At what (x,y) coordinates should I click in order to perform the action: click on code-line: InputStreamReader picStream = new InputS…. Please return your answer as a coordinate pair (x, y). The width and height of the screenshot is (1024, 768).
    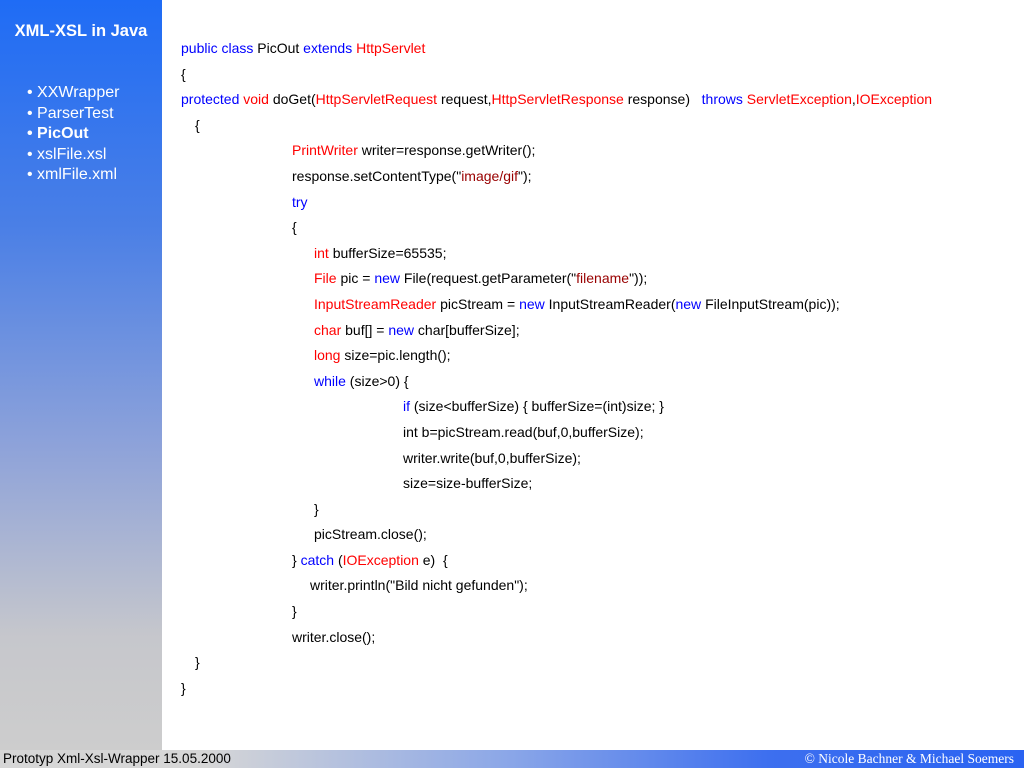
    Looking at the image, I should click on (556, 307).